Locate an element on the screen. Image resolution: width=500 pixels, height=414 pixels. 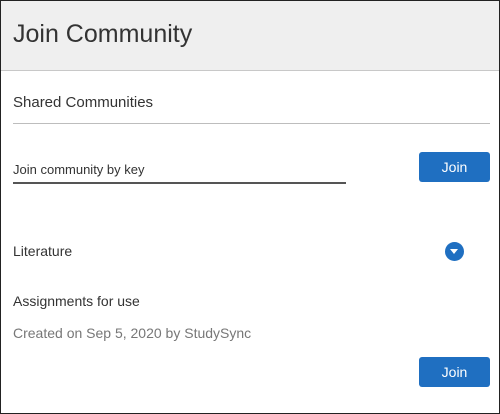
expand-community-button is located at coordinates (454, 251).